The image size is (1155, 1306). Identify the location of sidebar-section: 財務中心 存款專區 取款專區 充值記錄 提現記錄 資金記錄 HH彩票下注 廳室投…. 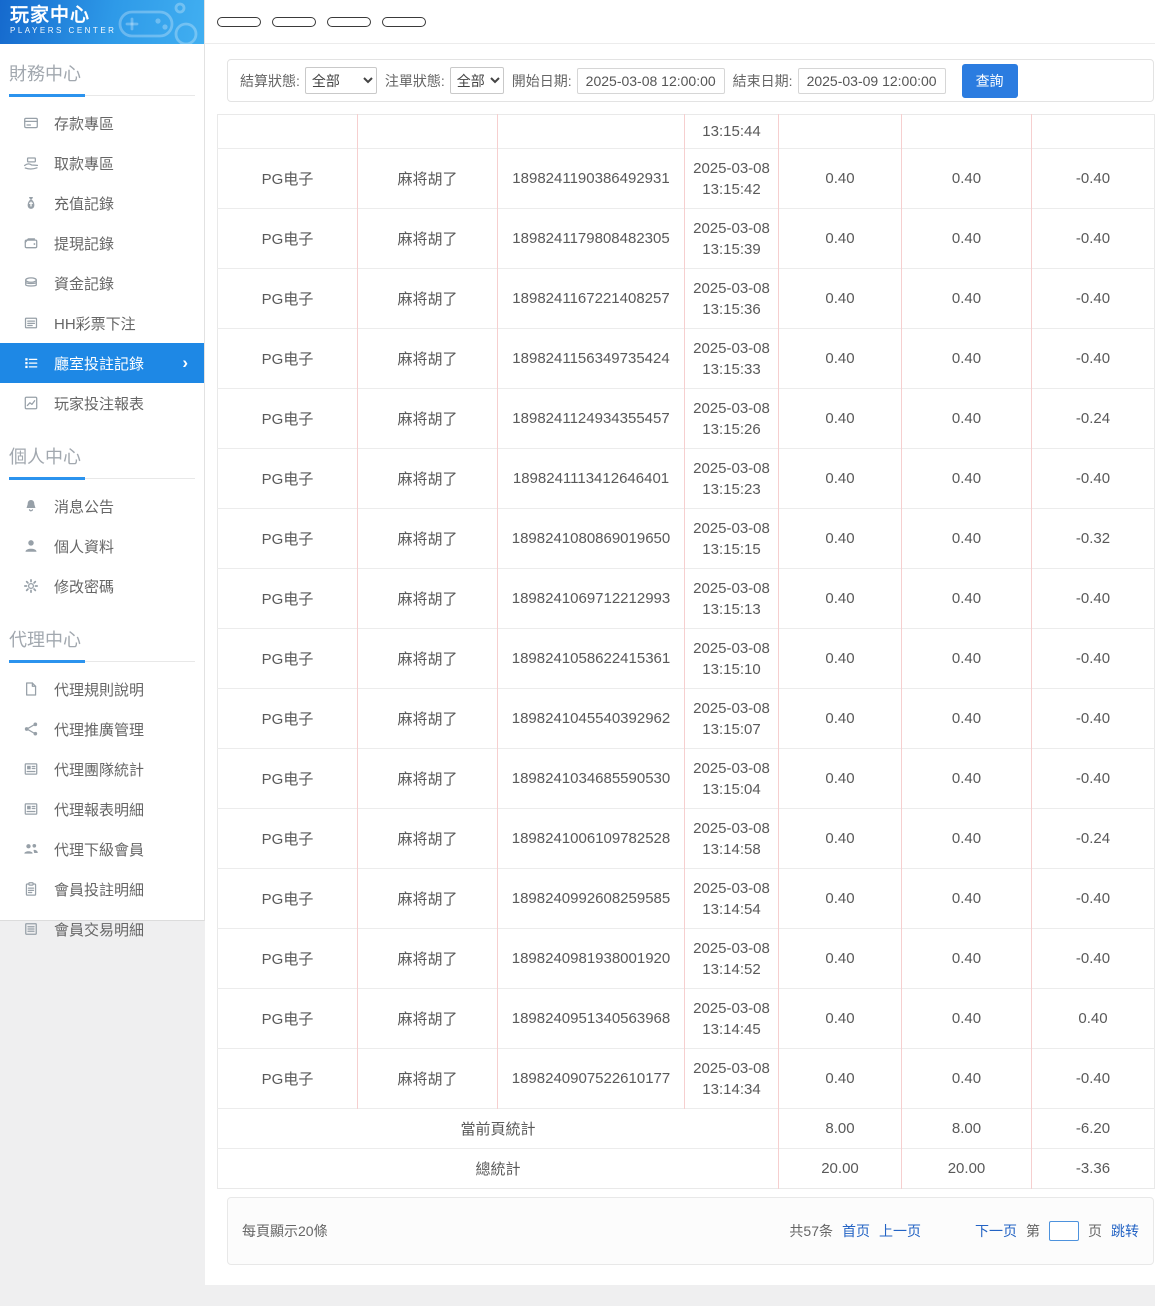
(102, 235).